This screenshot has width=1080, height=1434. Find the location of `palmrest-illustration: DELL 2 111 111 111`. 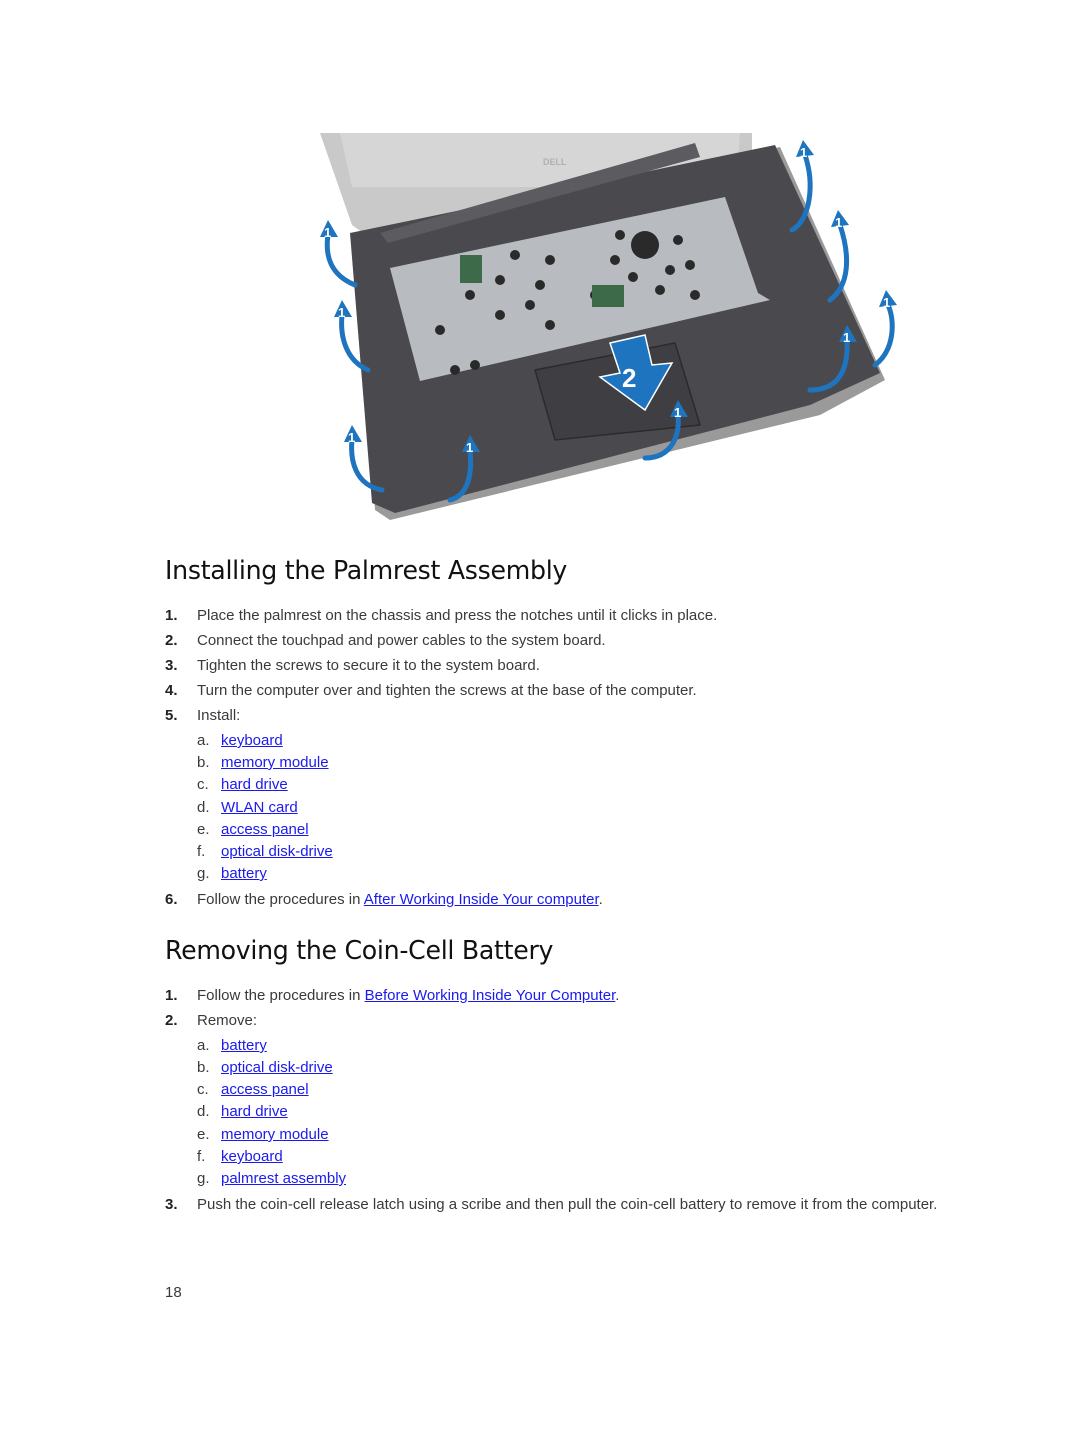

palmrest-illustration: DELL 2 111 111 111 is located at coordinates (608, 326).